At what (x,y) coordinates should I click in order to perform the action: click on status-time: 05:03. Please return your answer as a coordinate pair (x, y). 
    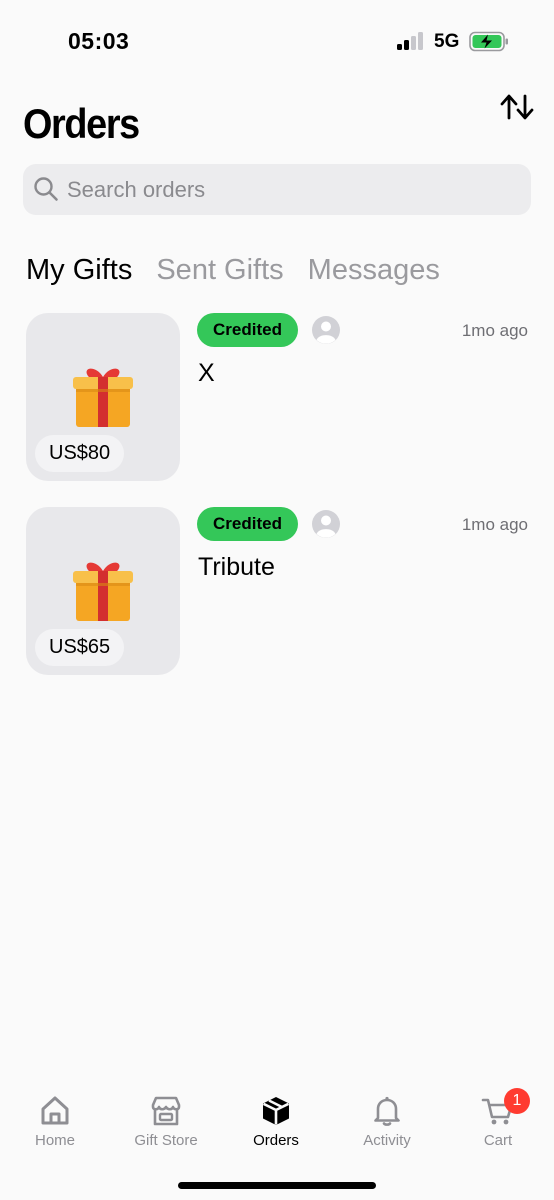
    Looking at the image, I should click on (99, 41).